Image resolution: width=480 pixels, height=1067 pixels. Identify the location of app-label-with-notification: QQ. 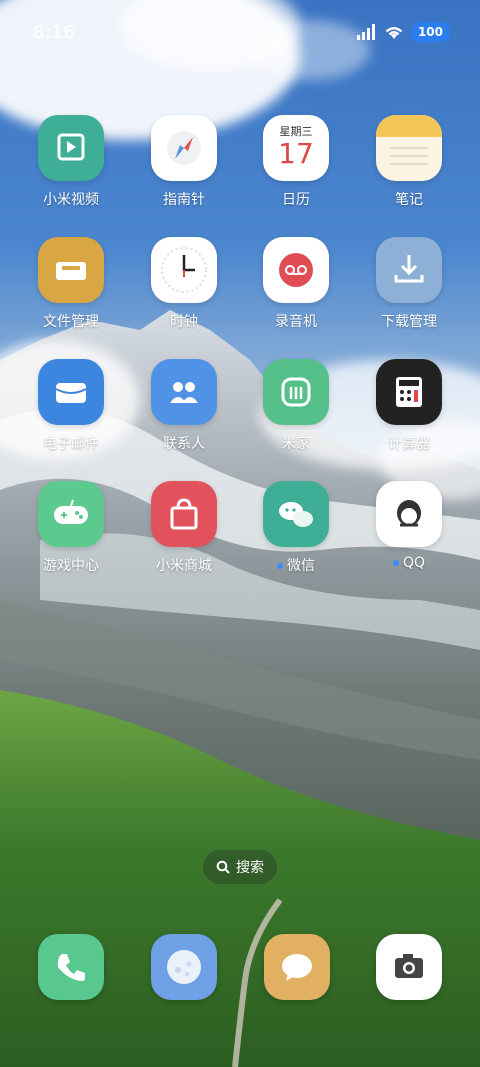
(409, 563).